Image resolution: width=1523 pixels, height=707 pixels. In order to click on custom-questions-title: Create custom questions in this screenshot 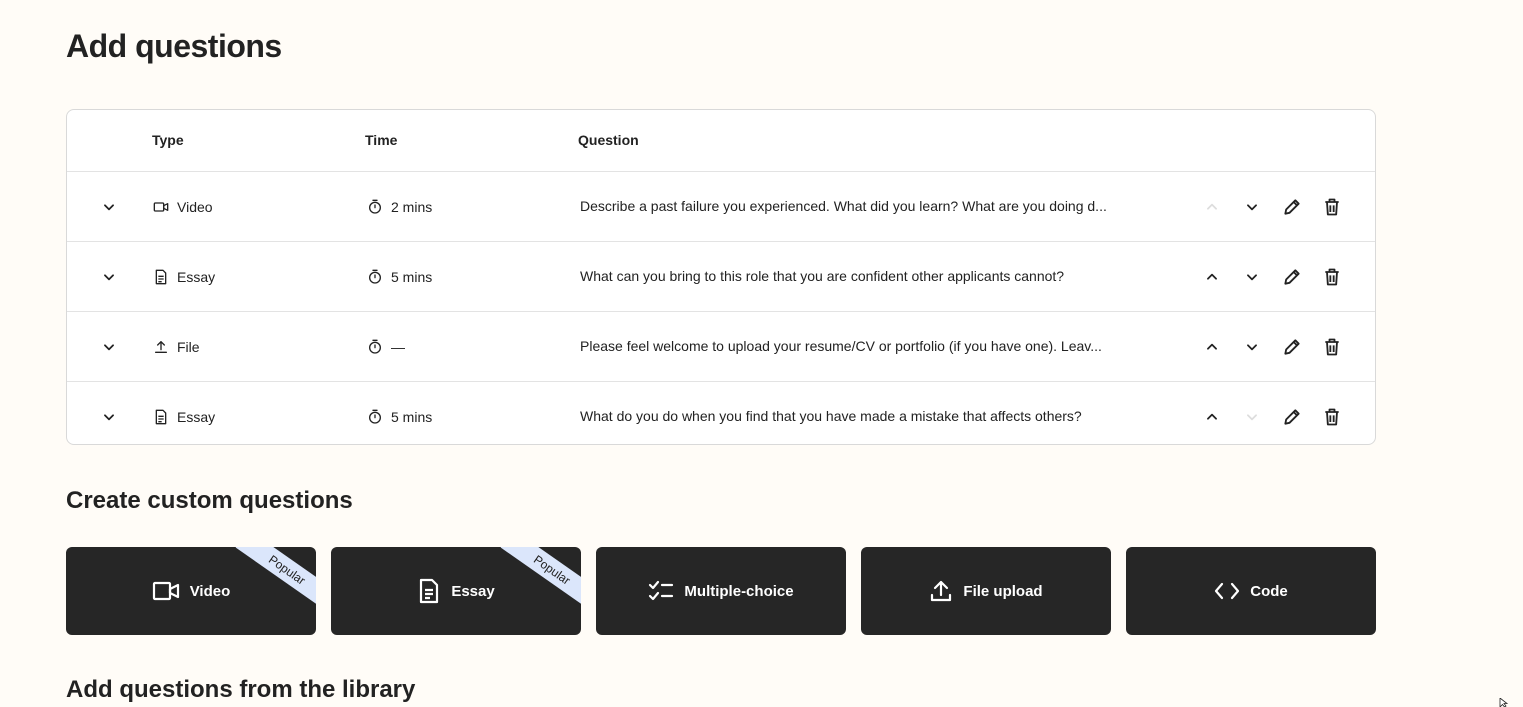, I will do `click(209, 500)`.